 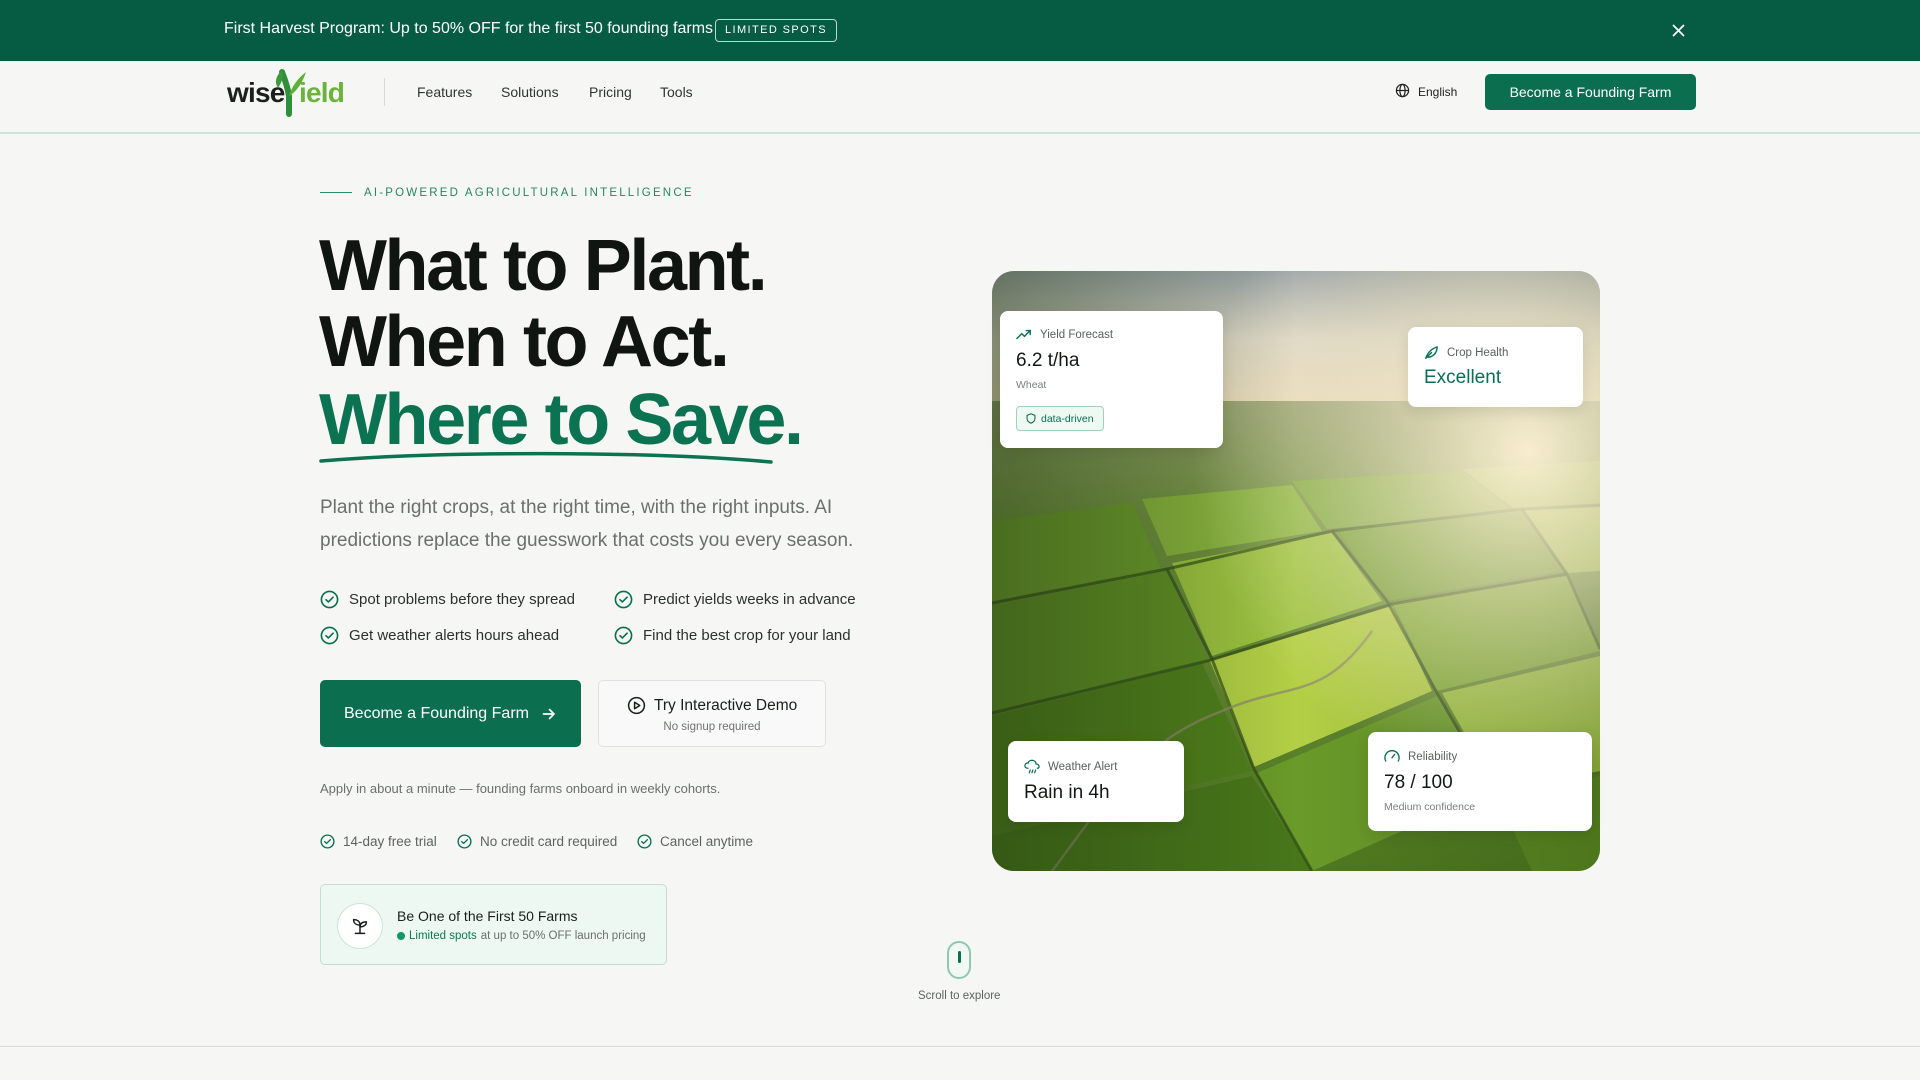 I want to click on scroll-mouse-icon, so click(x=959, y=960).